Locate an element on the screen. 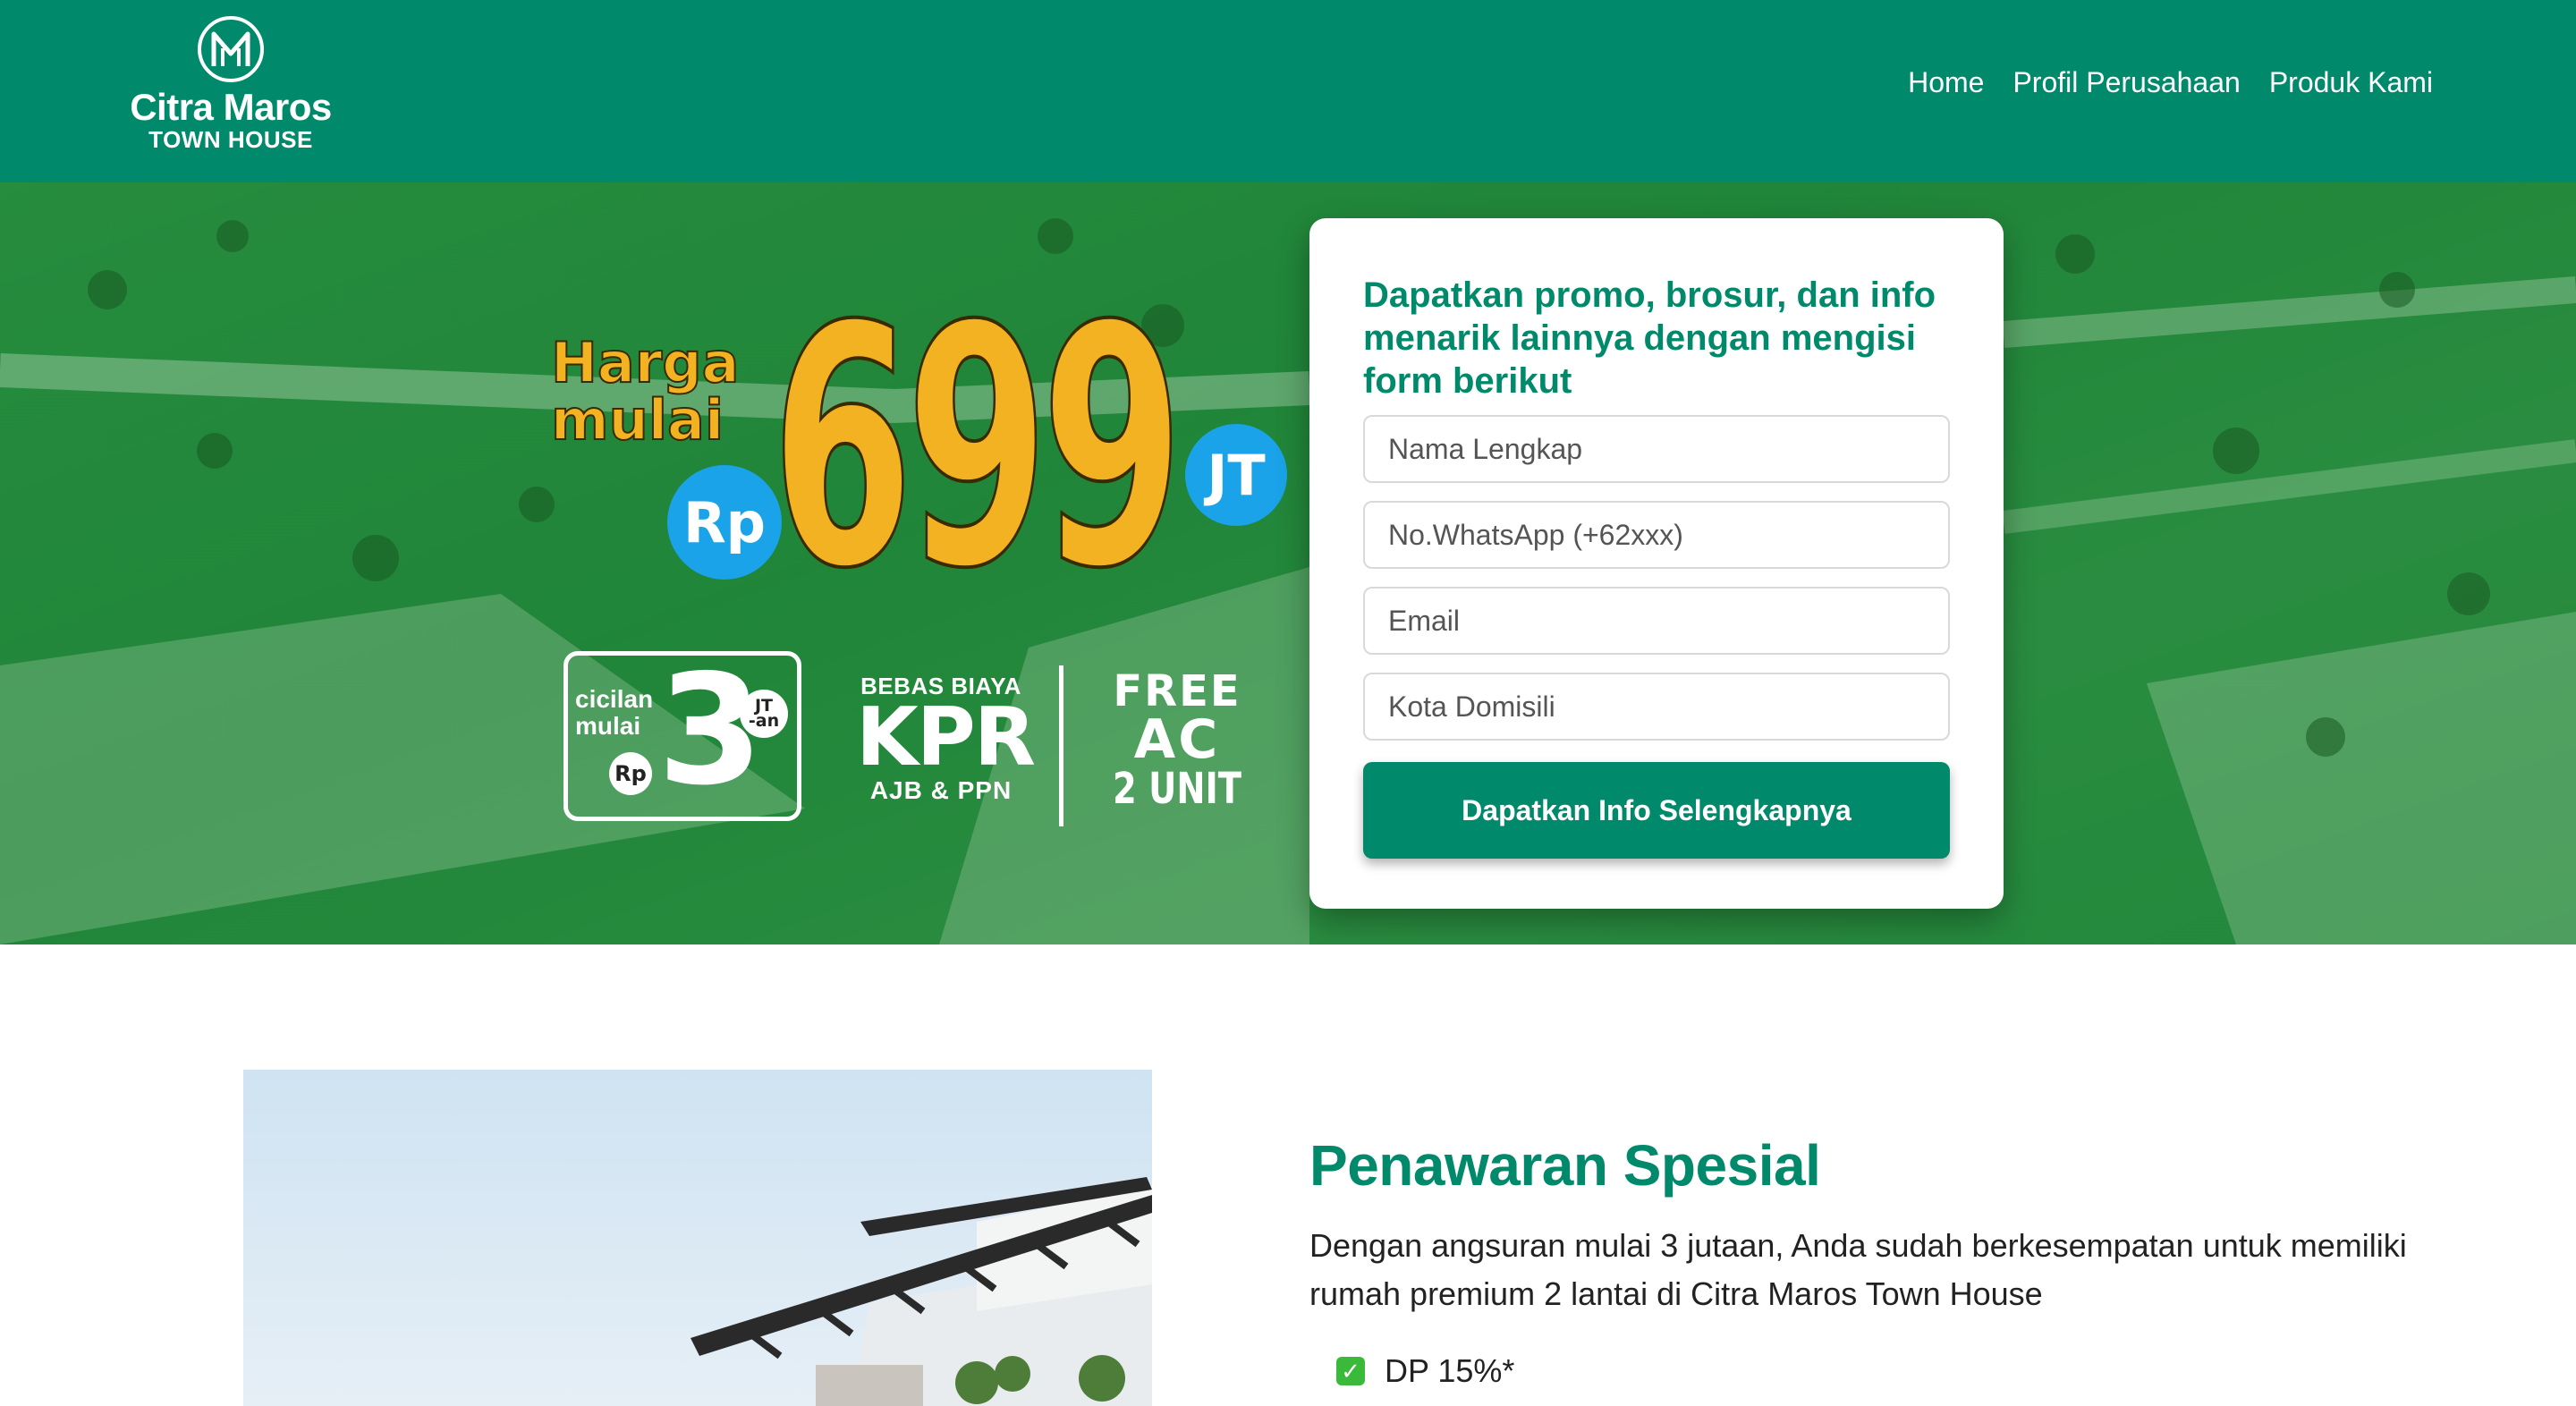 Image resolution: width=2576 pixels, height=1406 pixels. free-line-1: FREE is located at coordinates (1177, 691).